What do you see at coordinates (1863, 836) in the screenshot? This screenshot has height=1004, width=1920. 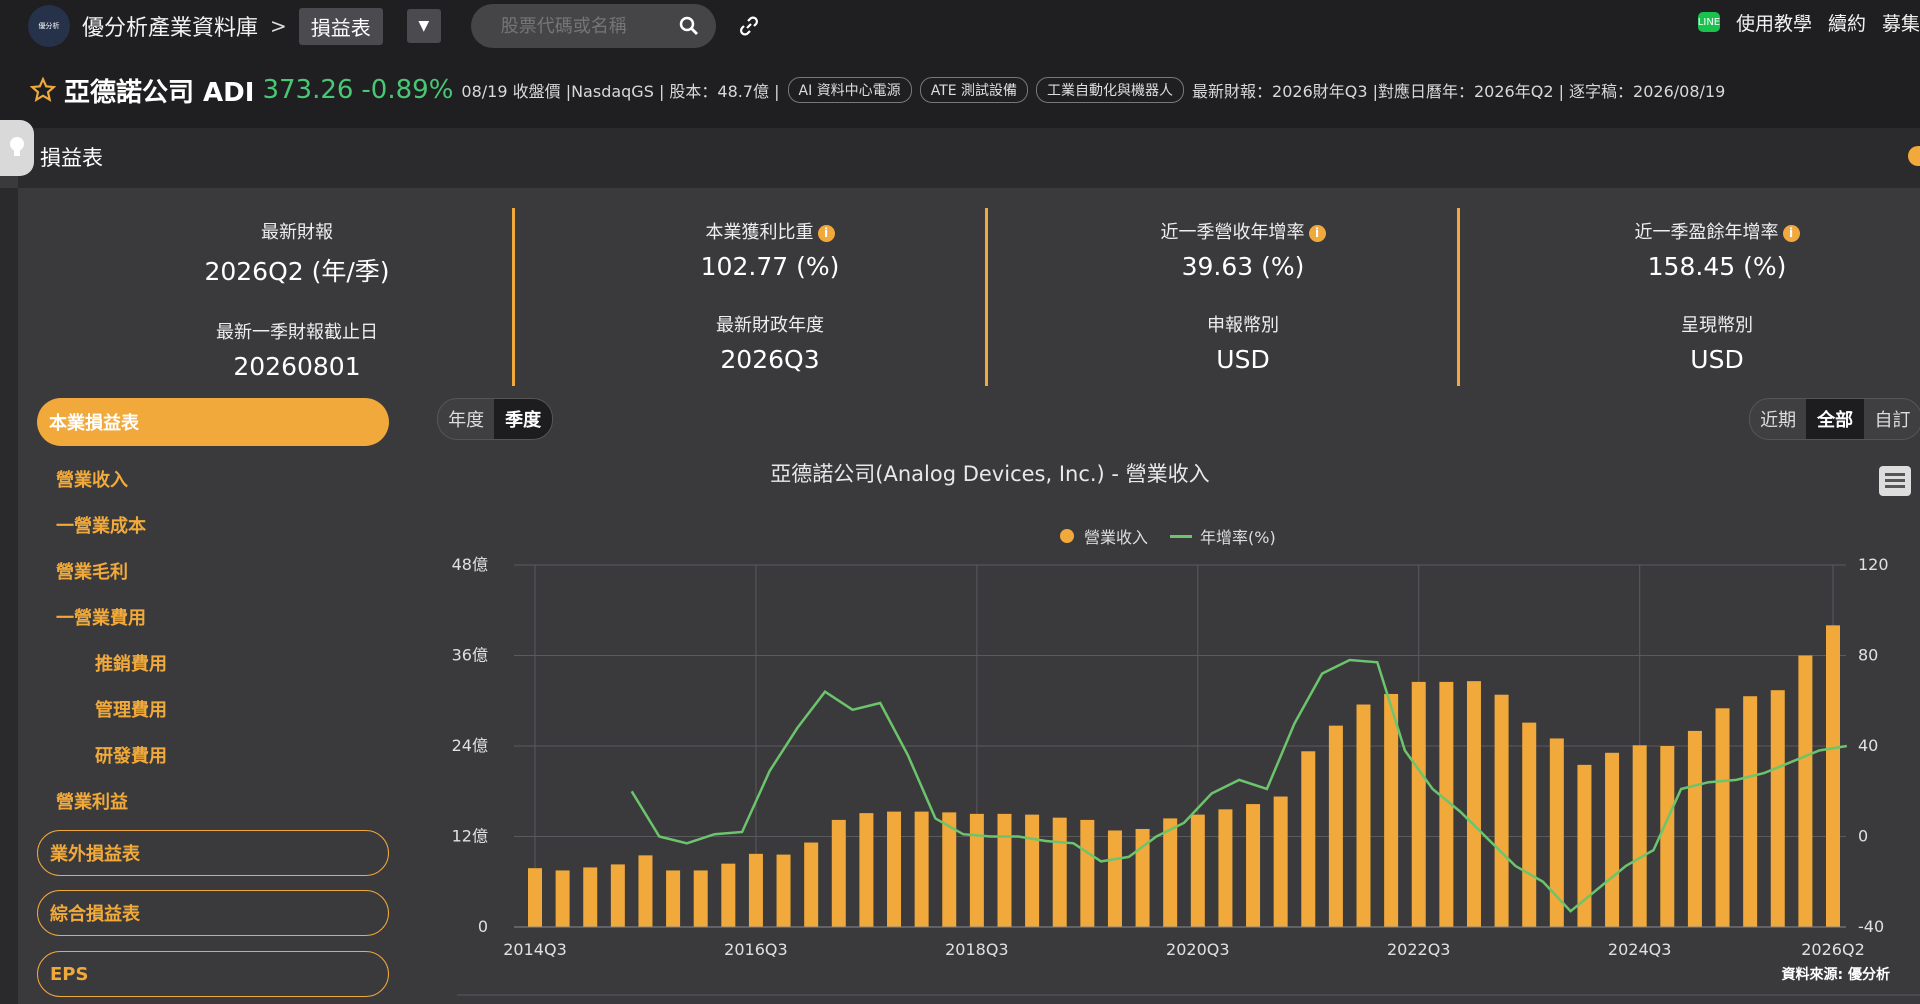 I see `y-right-tick: 0` at bounding box center [1863, 836].